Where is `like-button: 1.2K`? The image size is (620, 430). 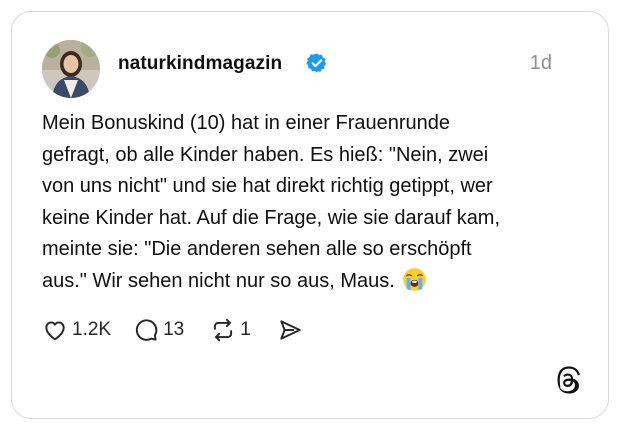
like-button: 1.2K is located at coordinates (76, 330).